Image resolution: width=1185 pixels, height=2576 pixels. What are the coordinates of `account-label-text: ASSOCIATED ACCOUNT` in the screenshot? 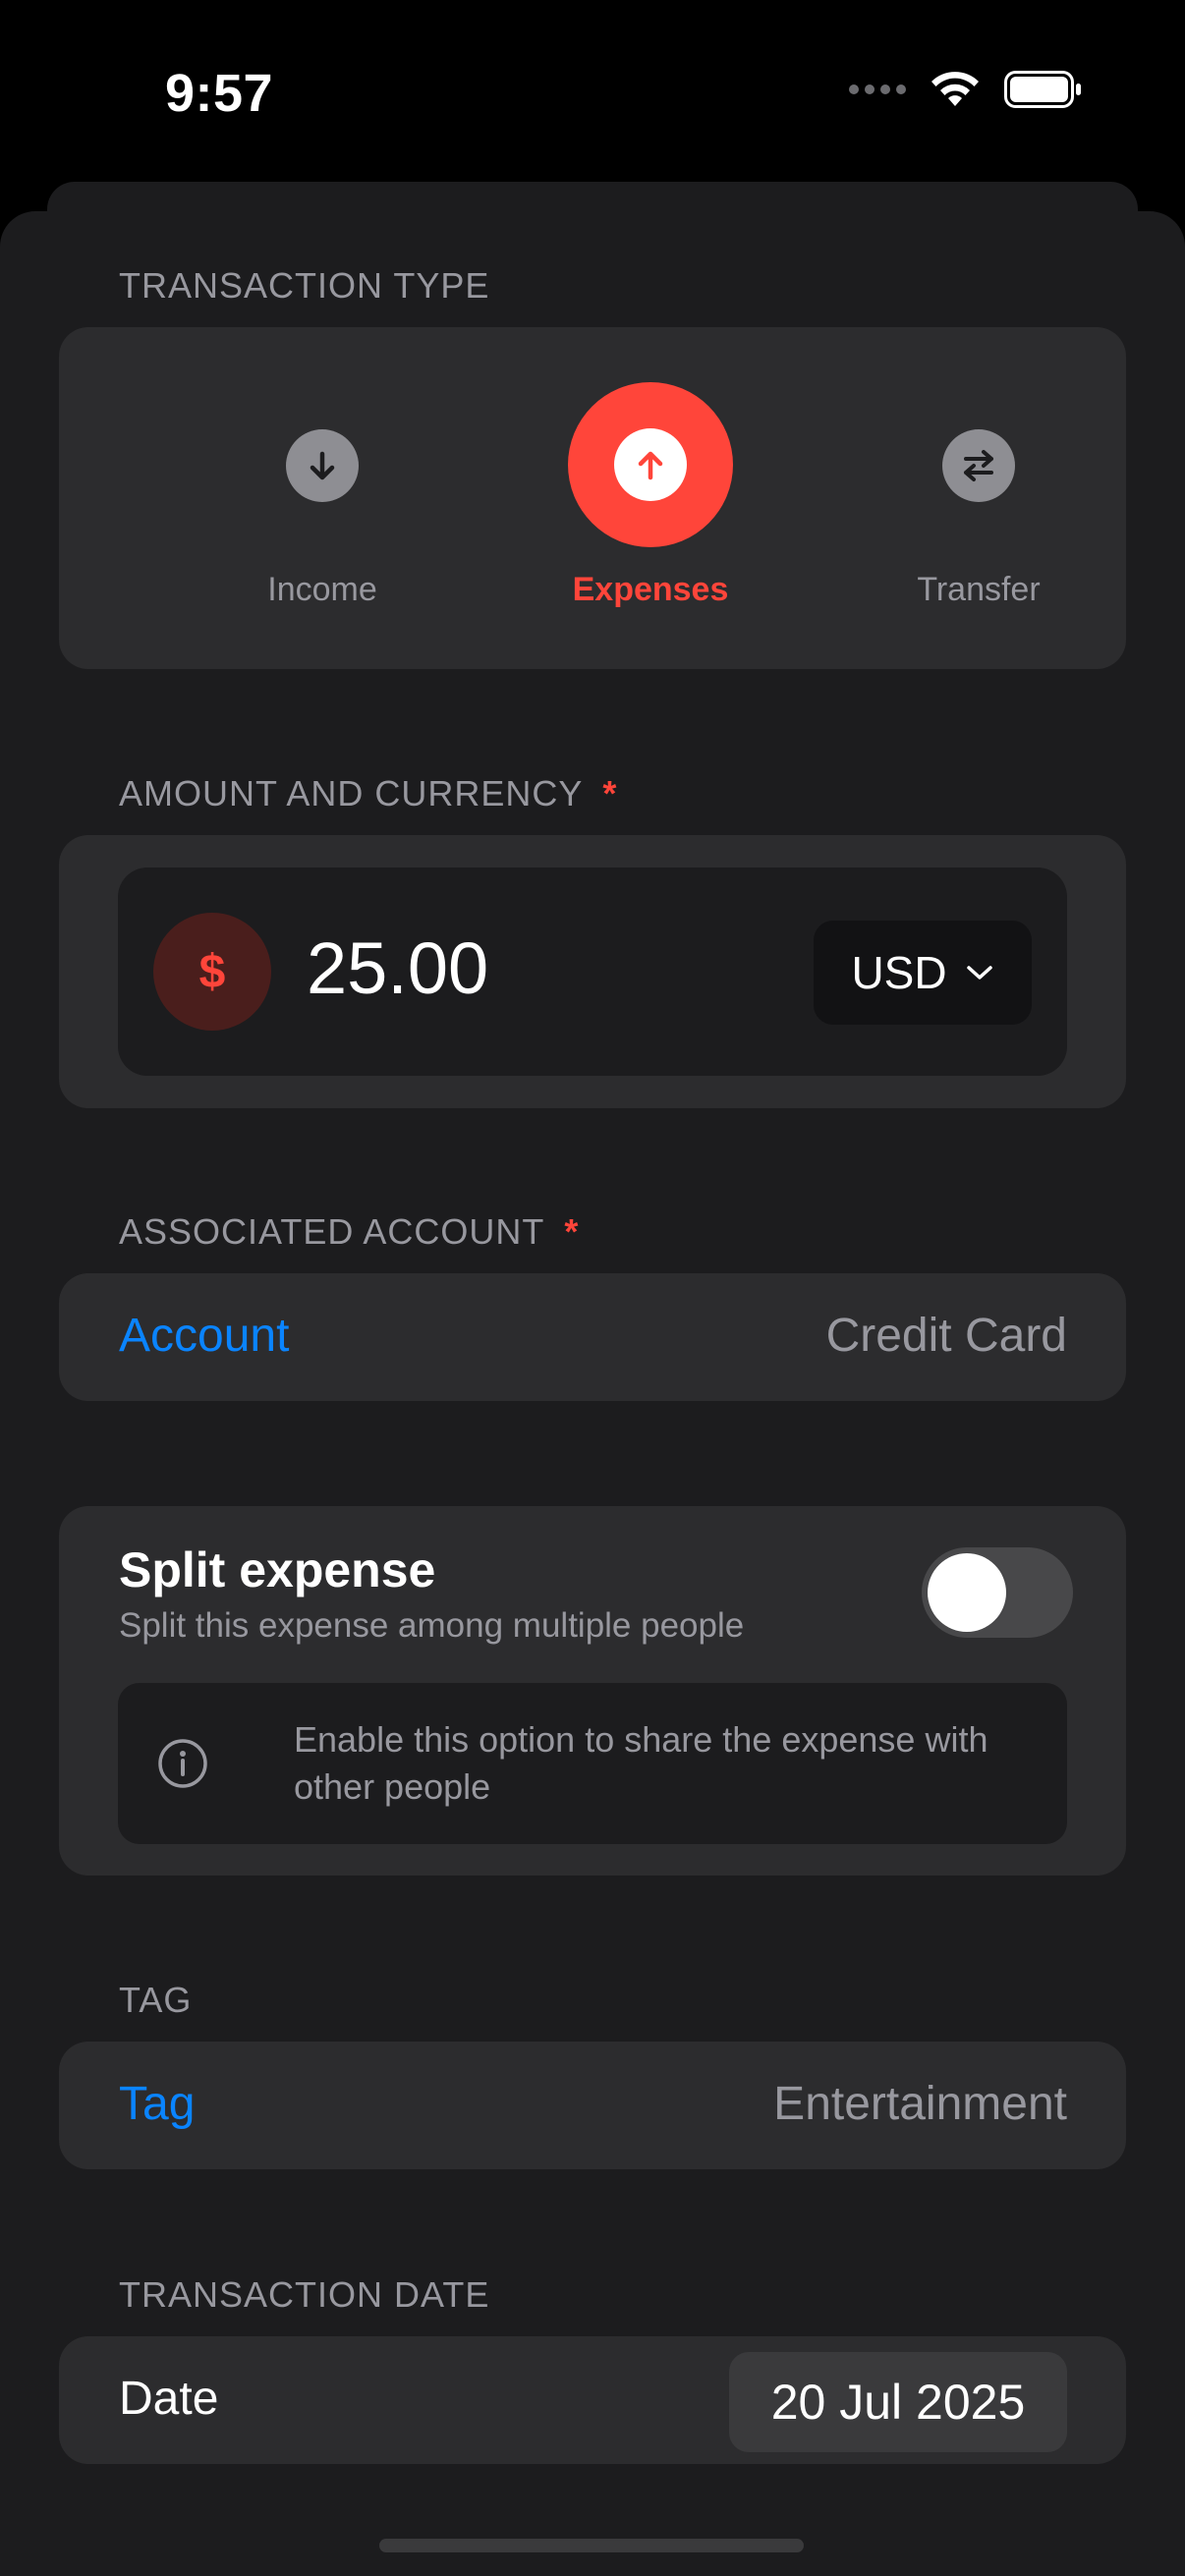 It's located at (332, 1231).